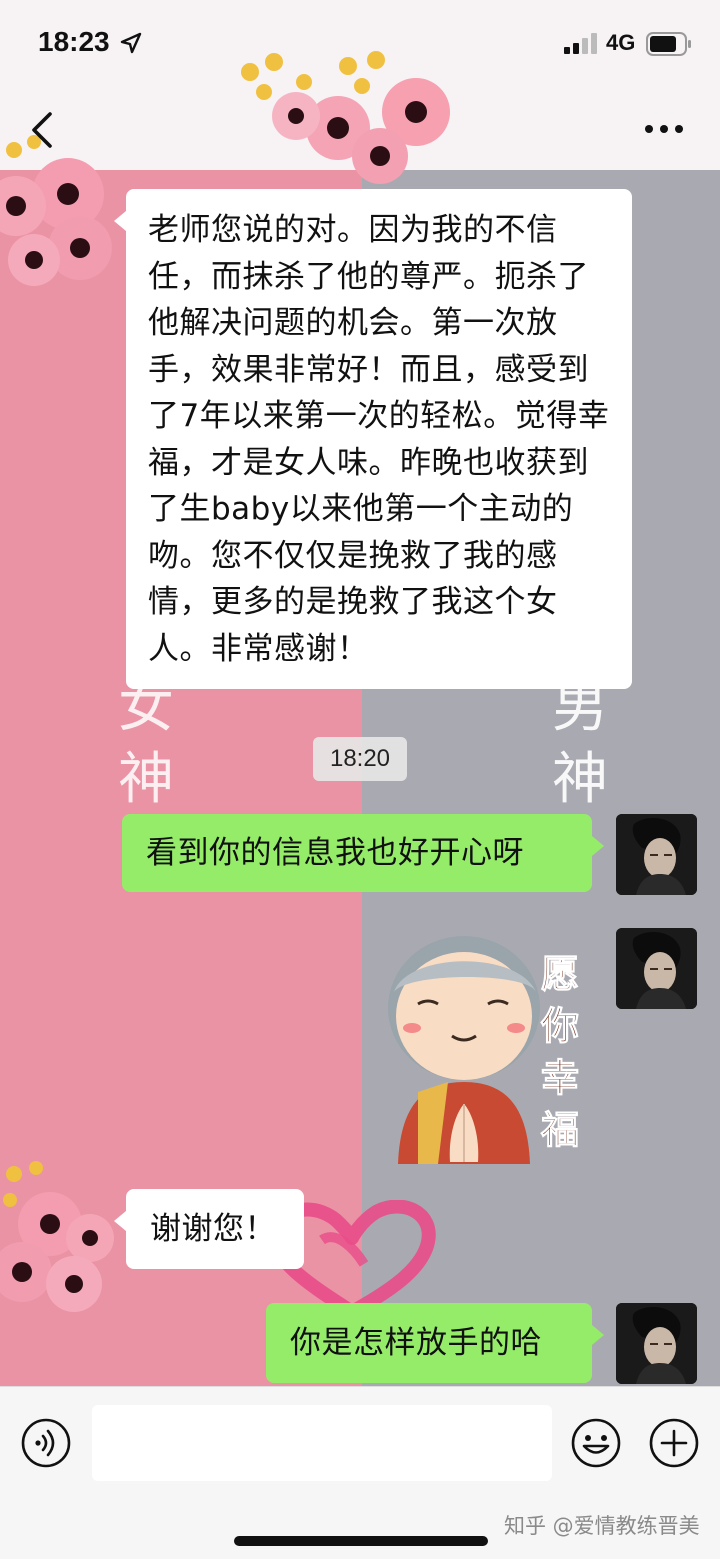 The image size is (720, 1559). Describe the element at coordinates (580, 43) in the screenshot. I see `cellular-signal-icon` at that location.